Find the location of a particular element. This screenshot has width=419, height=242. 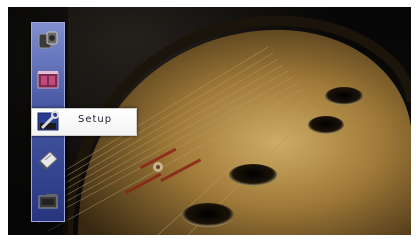

wrench-icon is located at coordinates (49, 122).